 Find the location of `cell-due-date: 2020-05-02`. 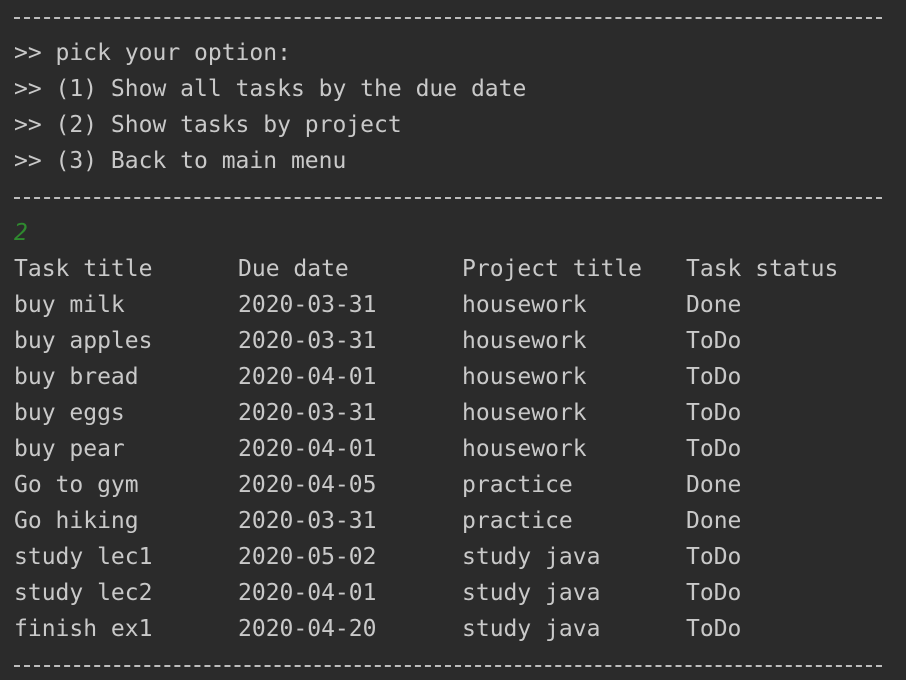

cell-due-date: 2020-05-02 is located at coordinates (307, 557).